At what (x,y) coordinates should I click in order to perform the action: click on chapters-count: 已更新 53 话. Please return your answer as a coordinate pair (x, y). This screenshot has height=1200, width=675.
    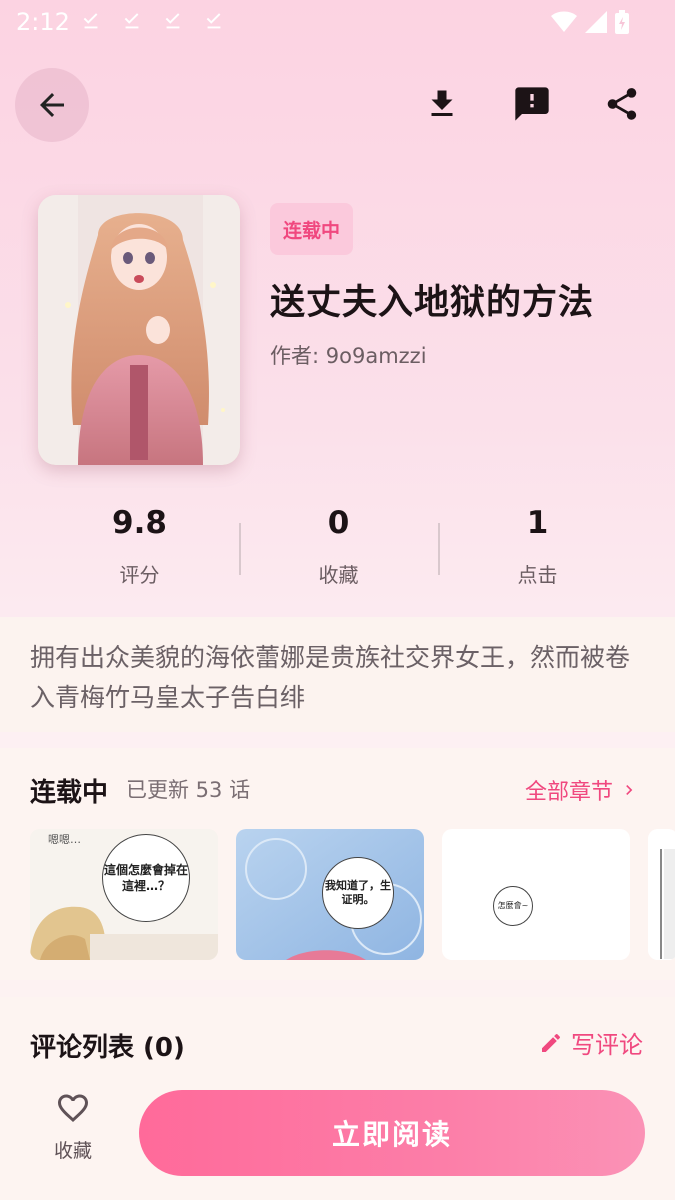
    Looking at the image, I should click on (188, 790).